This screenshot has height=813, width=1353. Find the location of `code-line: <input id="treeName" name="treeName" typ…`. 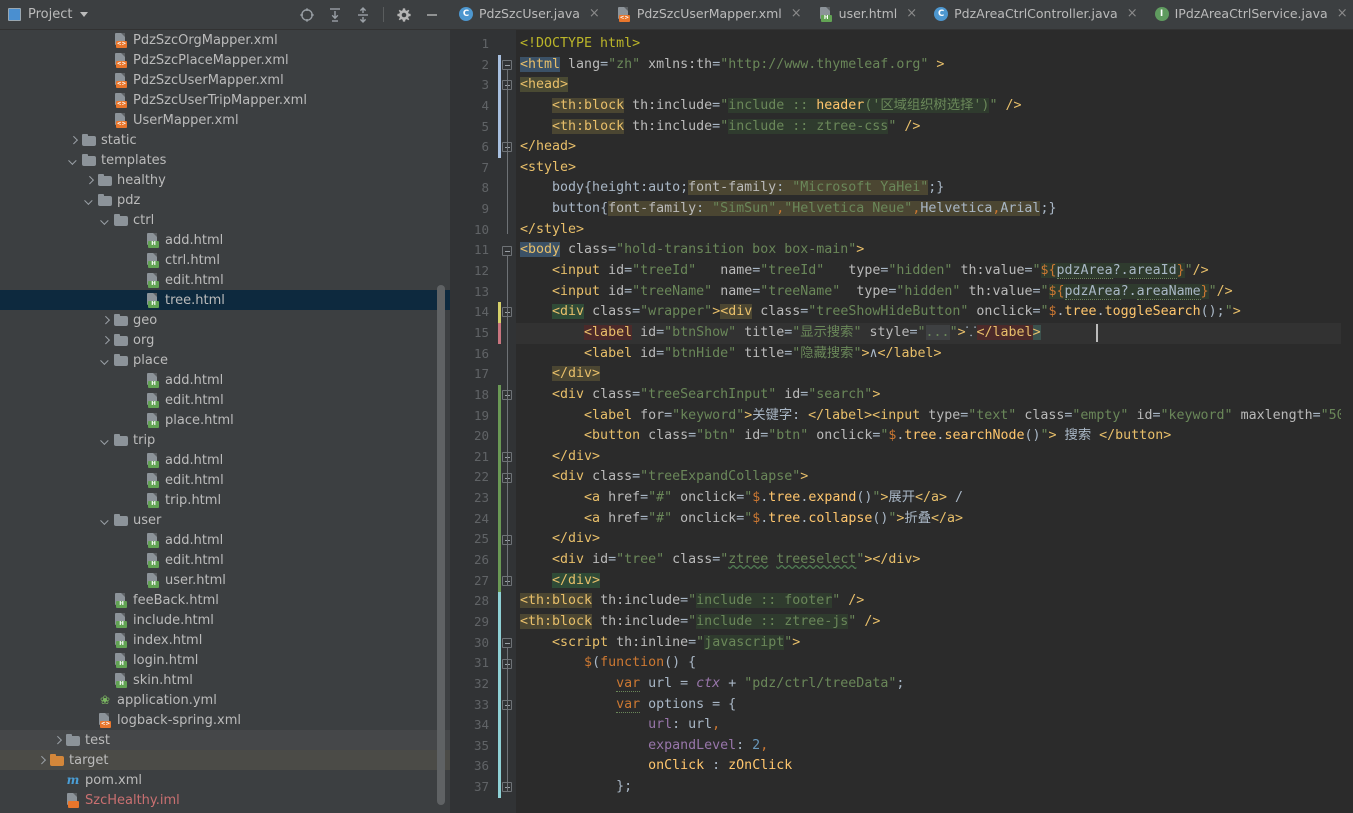

code-line: <input id="treeName" name="treeName" typ… is located at coordinates (934, 292).